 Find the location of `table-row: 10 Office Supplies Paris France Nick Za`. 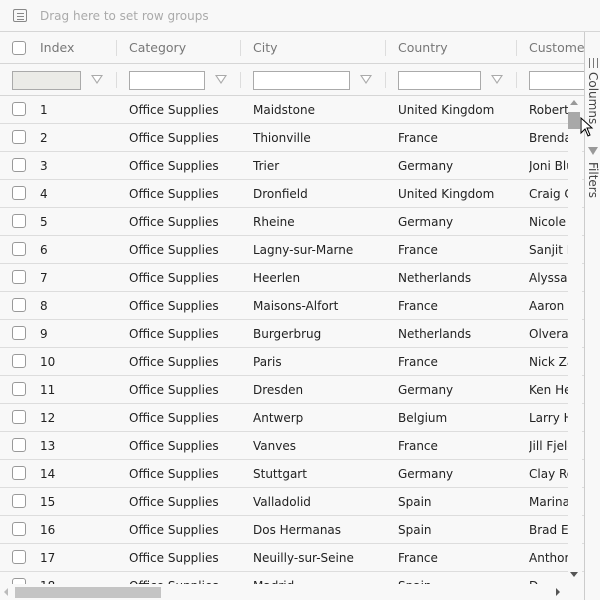

table-row: 10 Office Supplies Paris France Nick Za is located at coordinates (292, 362).